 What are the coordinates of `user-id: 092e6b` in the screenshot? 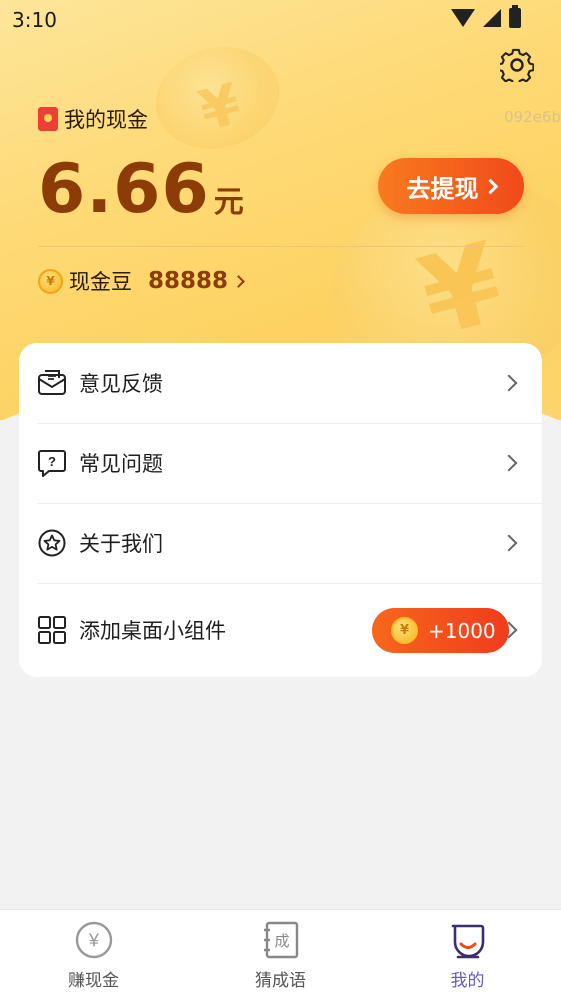 It's located at (532, 117).